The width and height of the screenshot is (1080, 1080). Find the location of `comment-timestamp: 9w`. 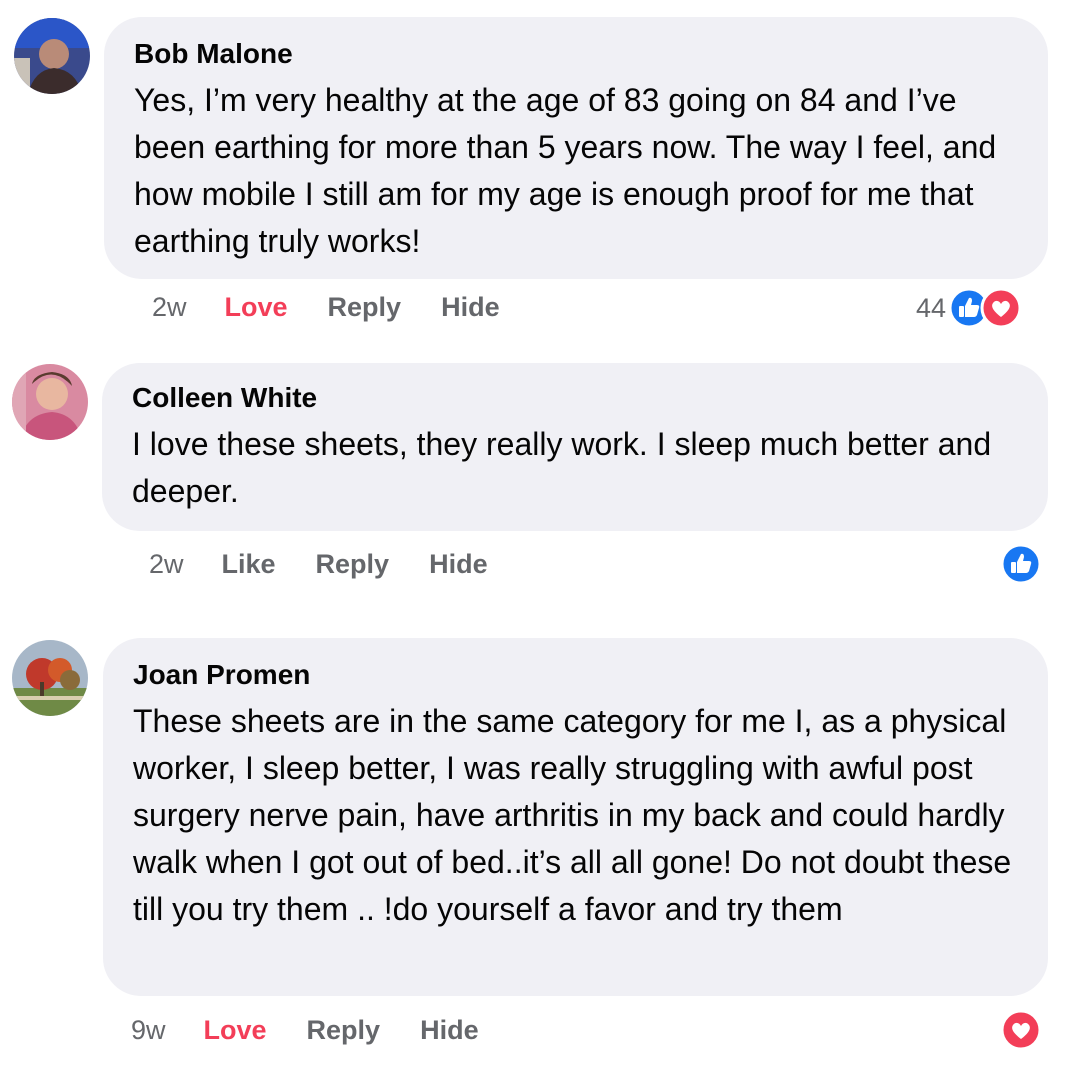

comment-timestamp: 9w is located at coordinates (148, 1030).